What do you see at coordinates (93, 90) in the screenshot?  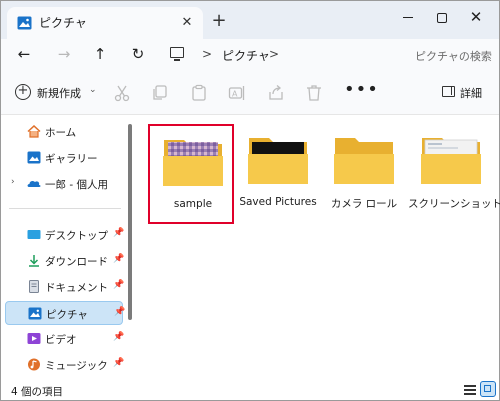 I see `chevron-down-icon: ⌄` at bounding box center [93, 90].